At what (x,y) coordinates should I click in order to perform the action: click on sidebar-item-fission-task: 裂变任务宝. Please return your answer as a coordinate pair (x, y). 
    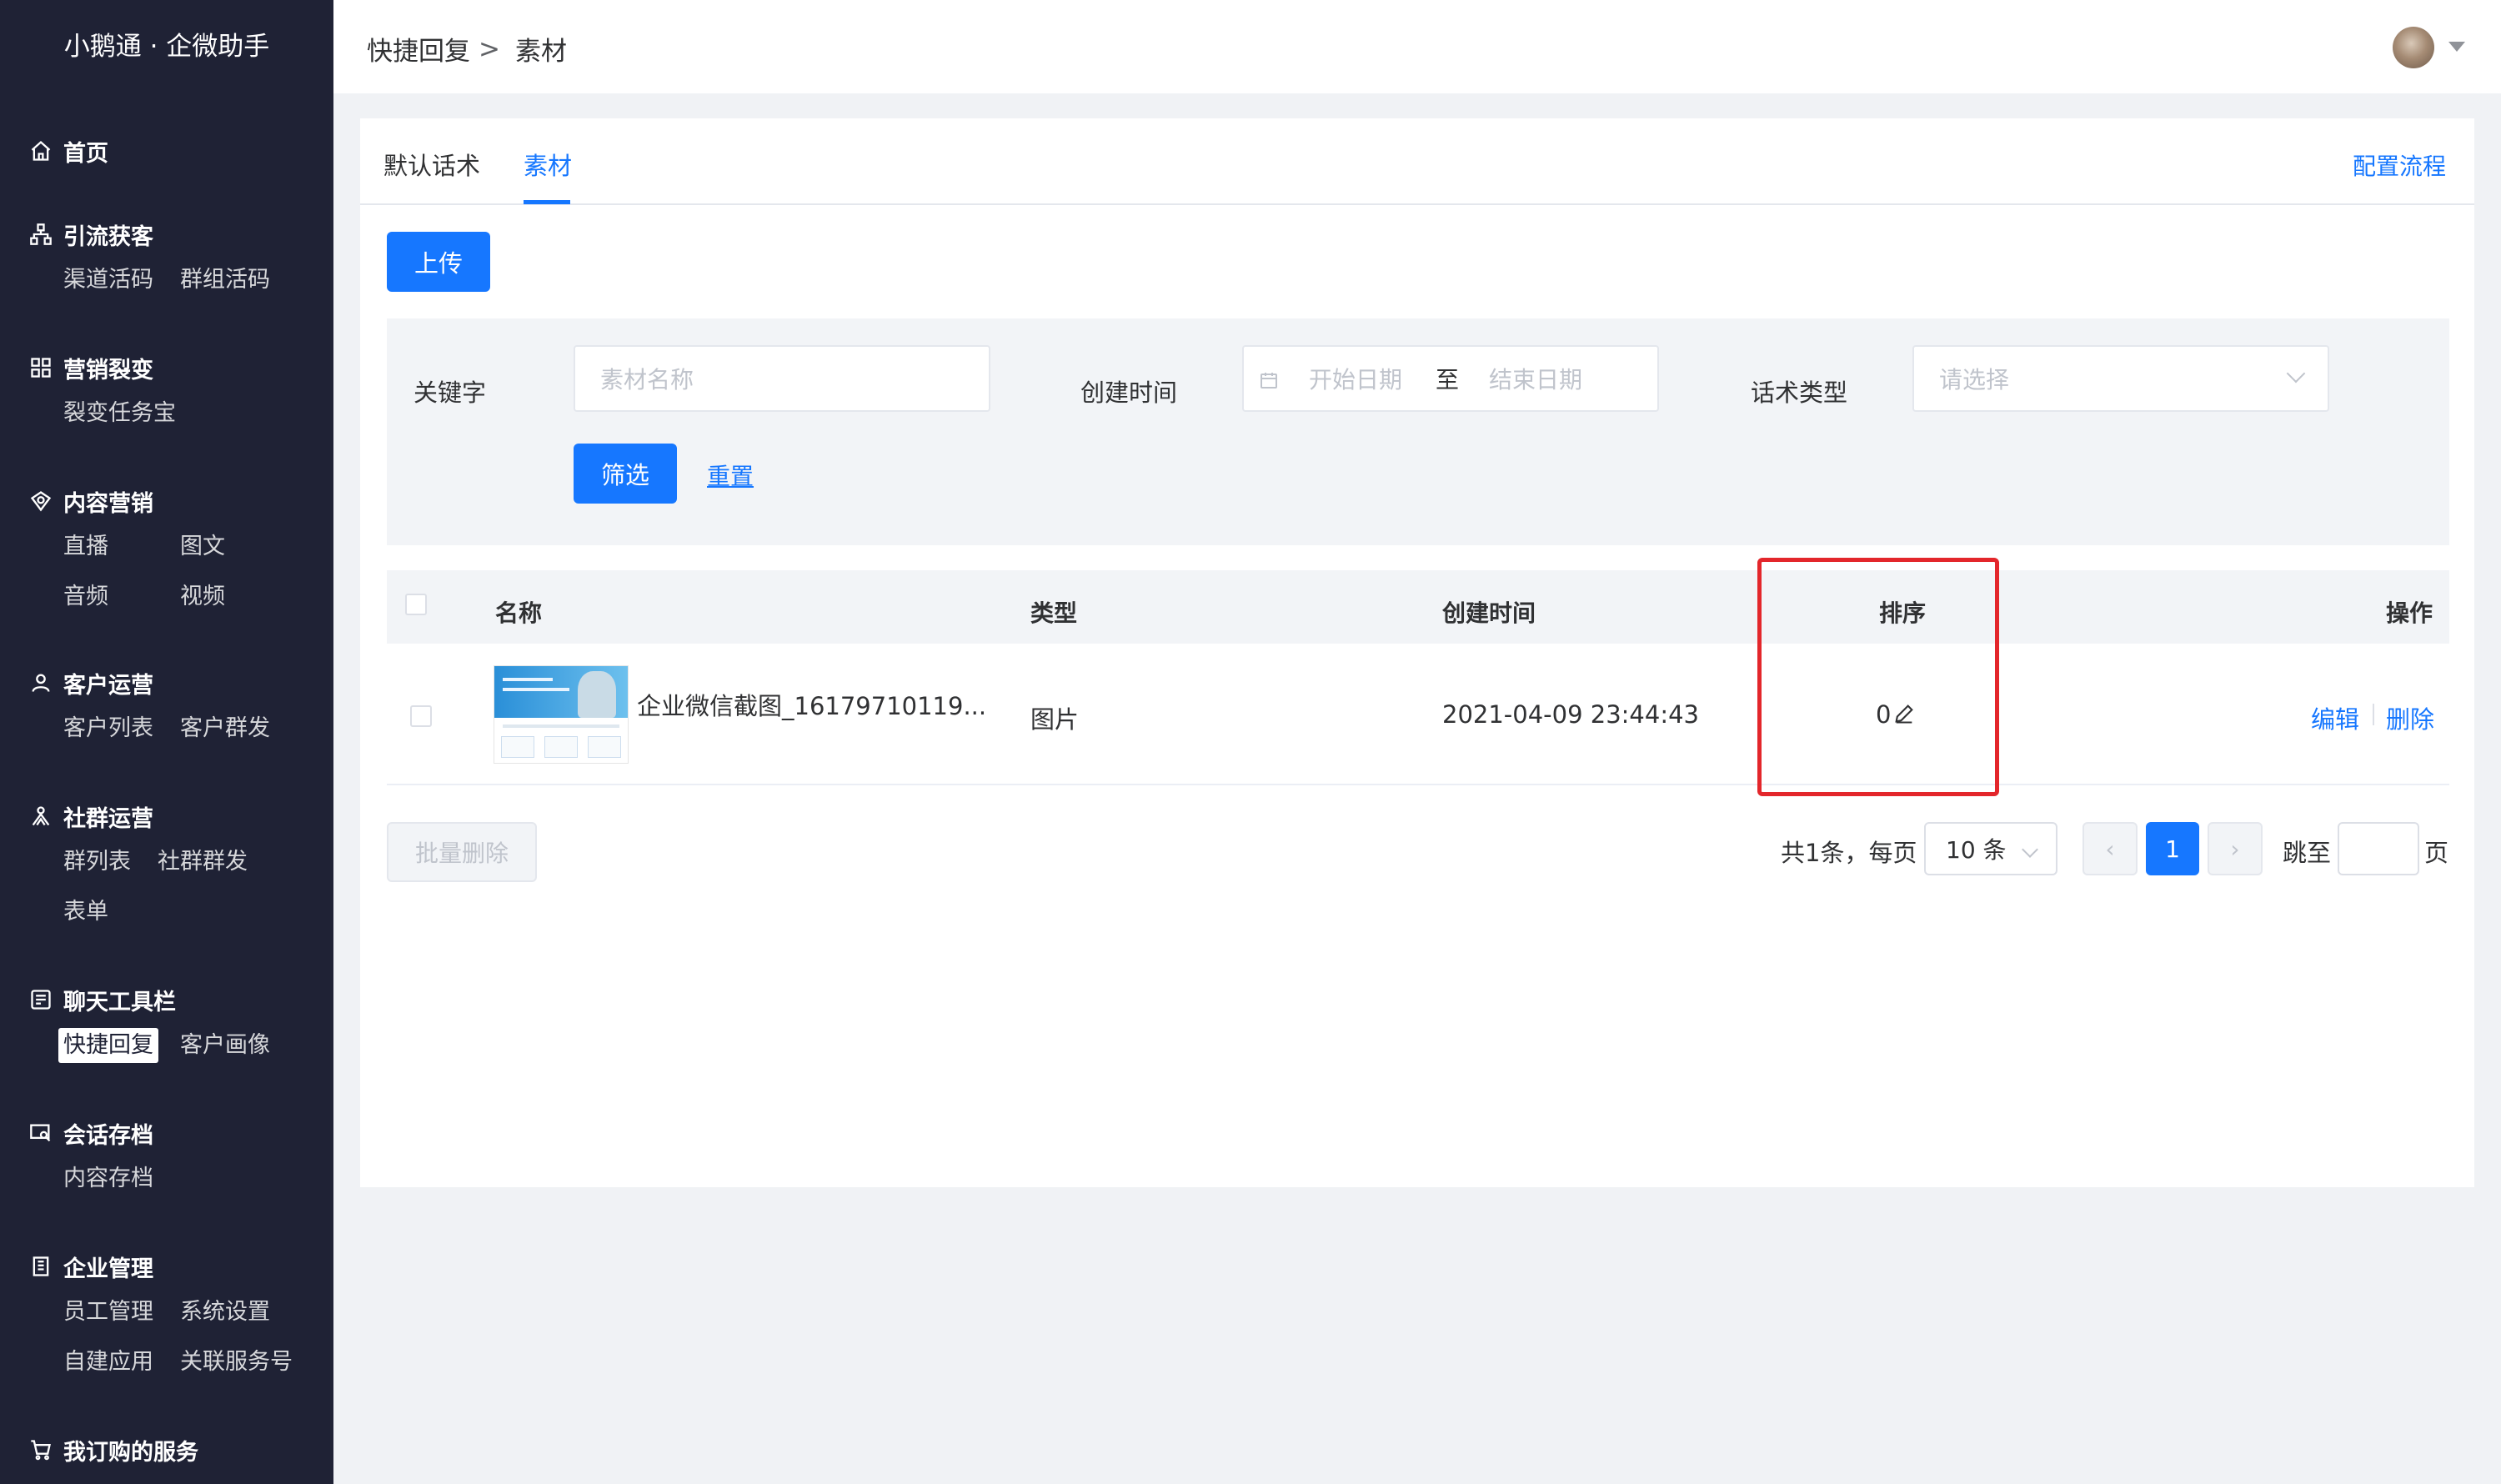
    Looking at the image, I should click on (120, 413).